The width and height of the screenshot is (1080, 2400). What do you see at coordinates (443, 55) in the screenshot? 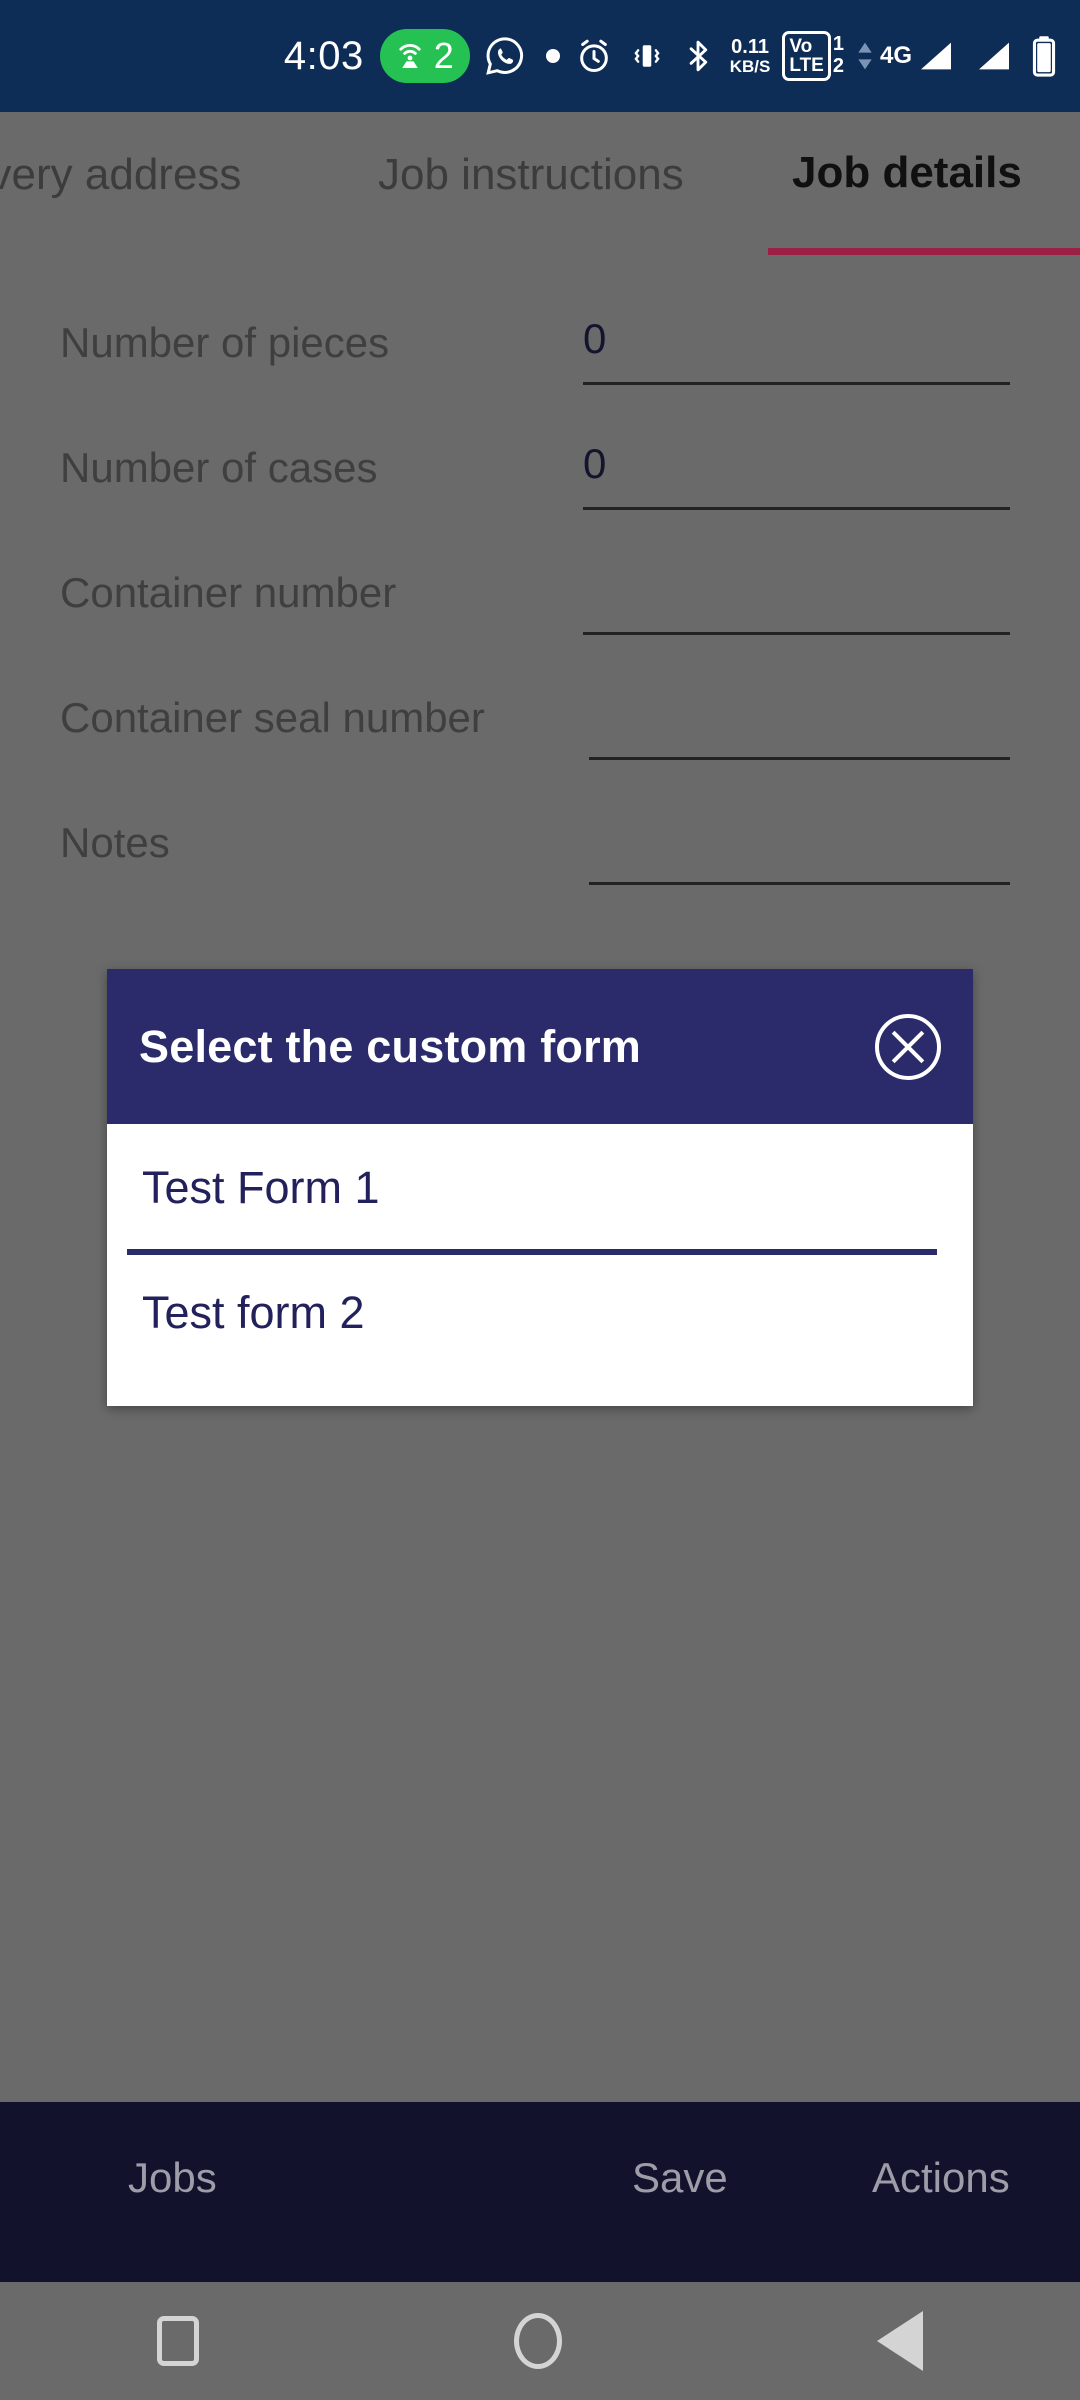
I see `hotspot-count: 2` at bounding box center [443, 55].